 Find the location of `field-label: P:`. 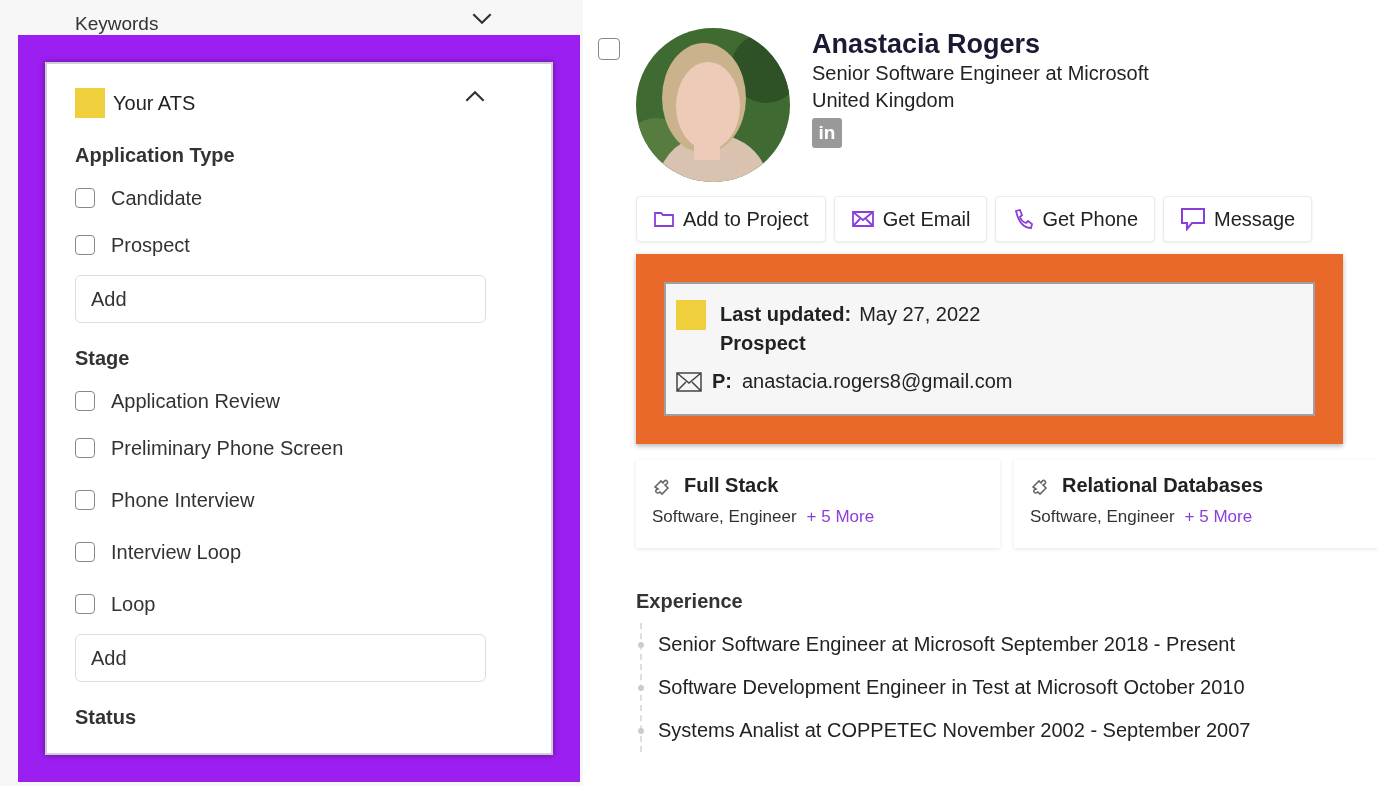

field-label: P: is located at coordinates (722, 381).